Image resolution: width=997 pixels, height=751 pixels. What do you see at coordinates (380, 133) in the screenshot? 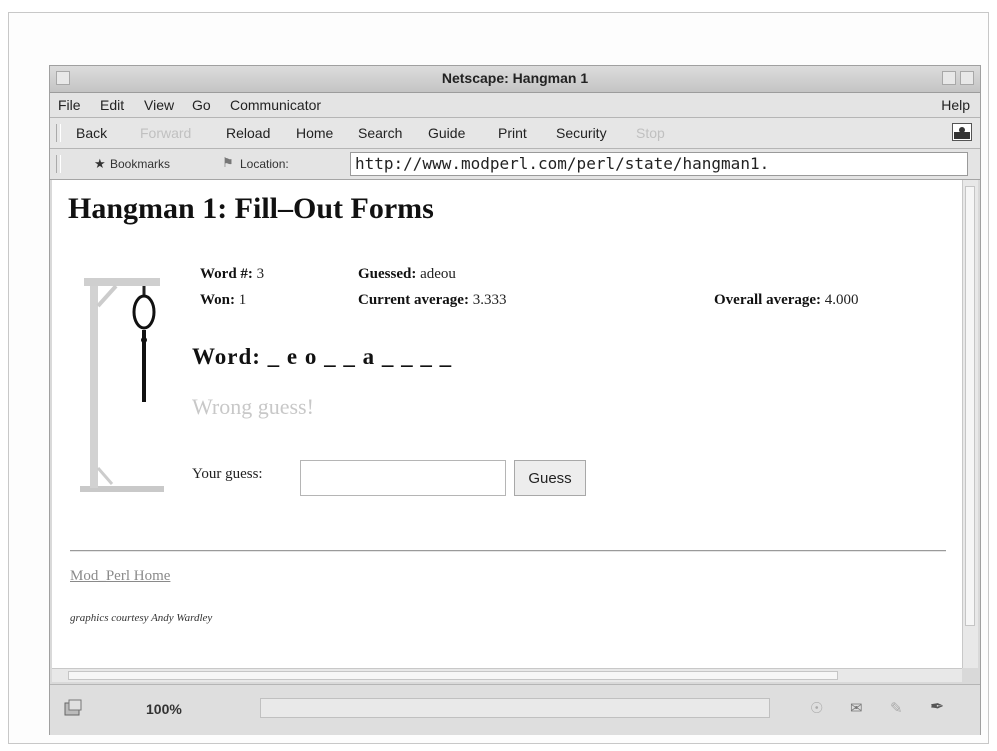
I see `search-button: Search` at bounding box center [380, 133].